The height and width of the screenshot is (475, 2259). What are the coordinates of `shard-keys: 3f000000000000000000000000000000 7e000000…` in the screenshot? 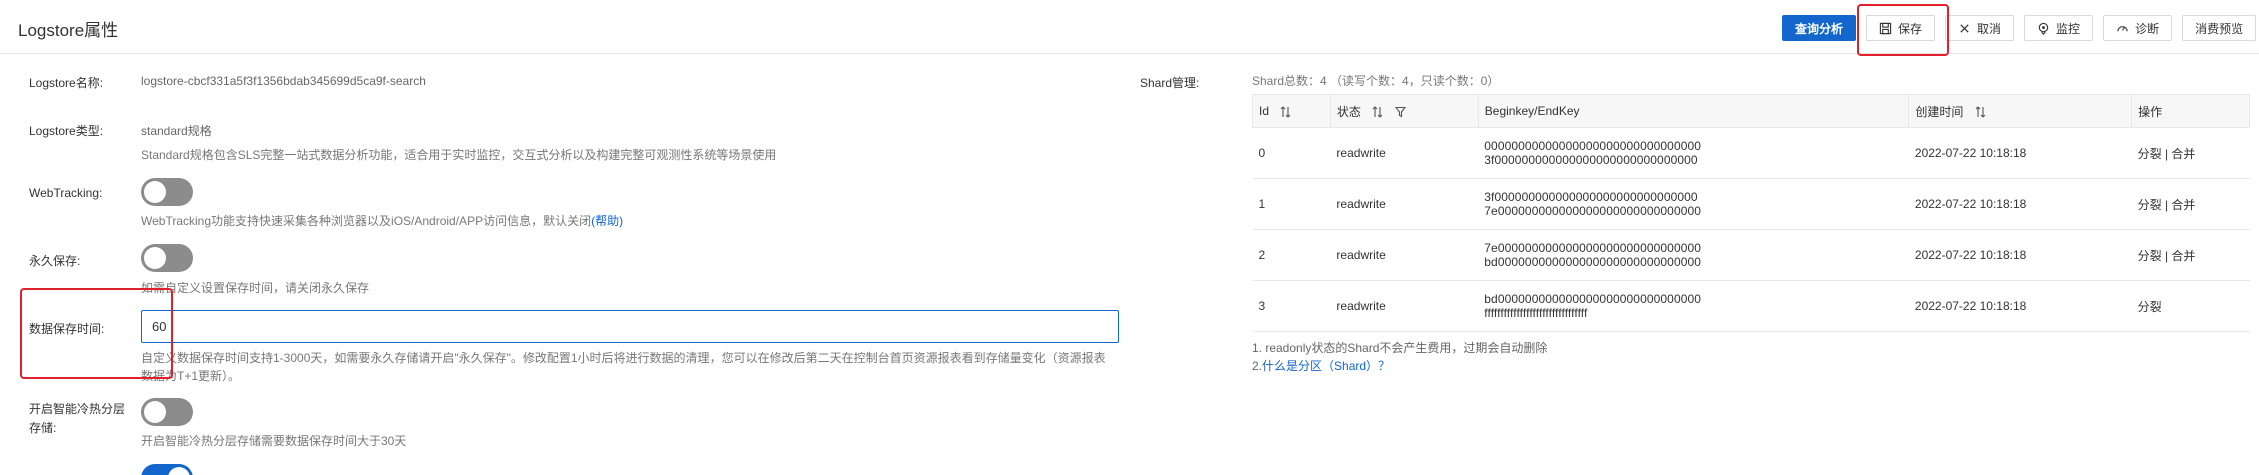 It's located at (1693, 204).